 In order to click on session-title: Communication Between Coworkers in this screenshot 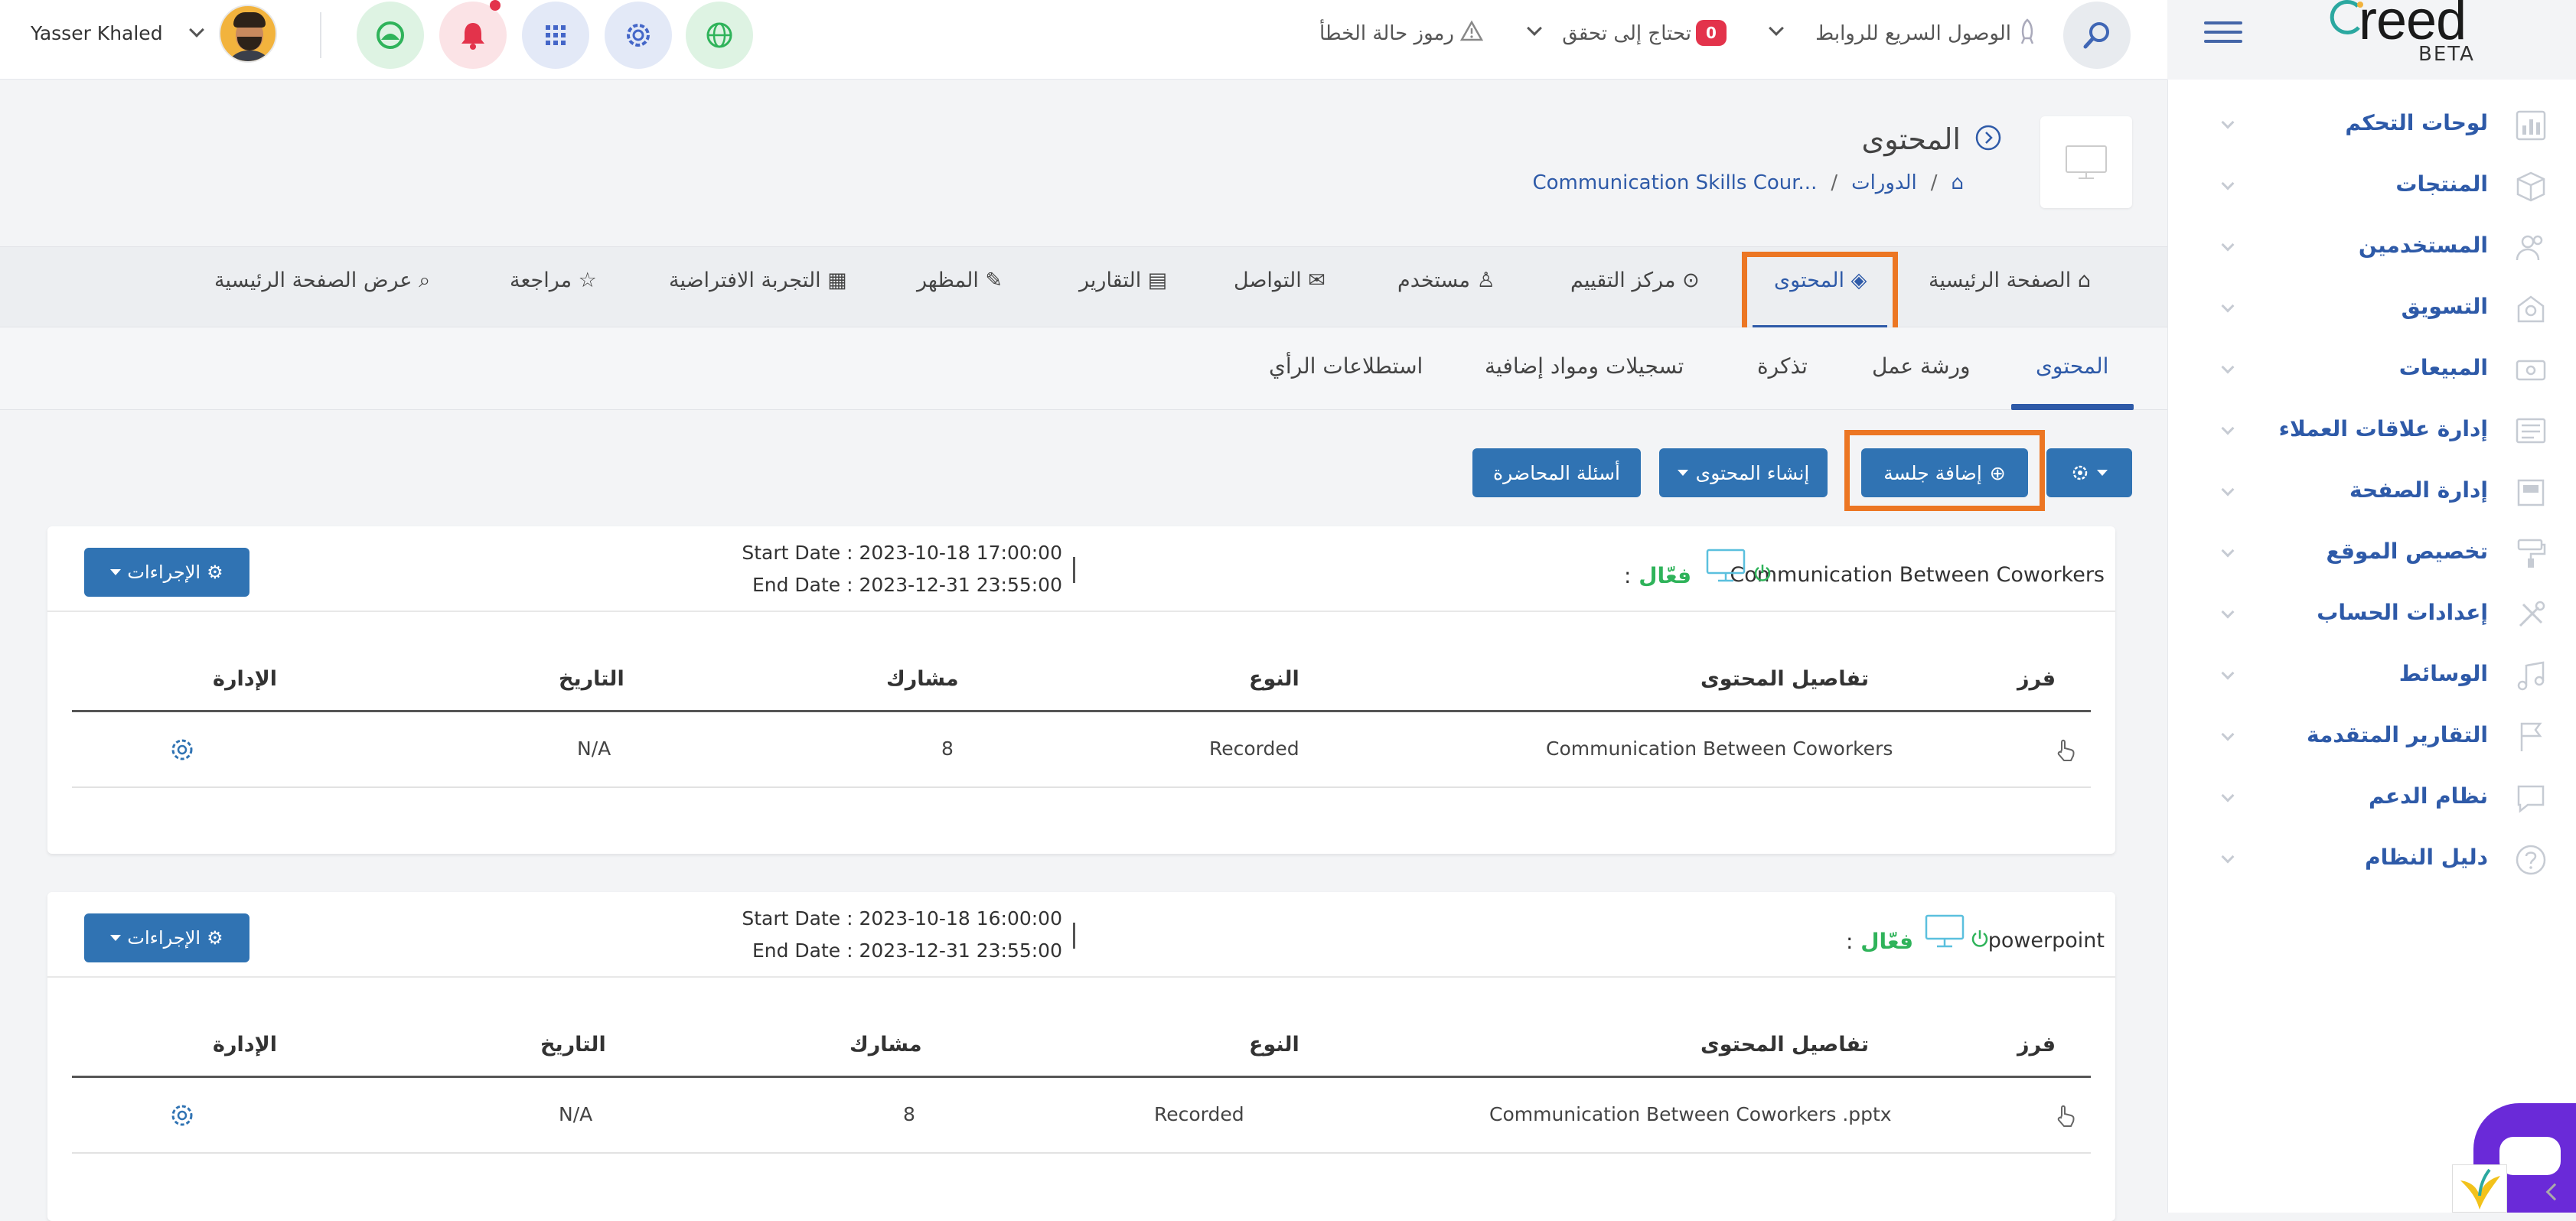, I will do `click(1918, 575)`.